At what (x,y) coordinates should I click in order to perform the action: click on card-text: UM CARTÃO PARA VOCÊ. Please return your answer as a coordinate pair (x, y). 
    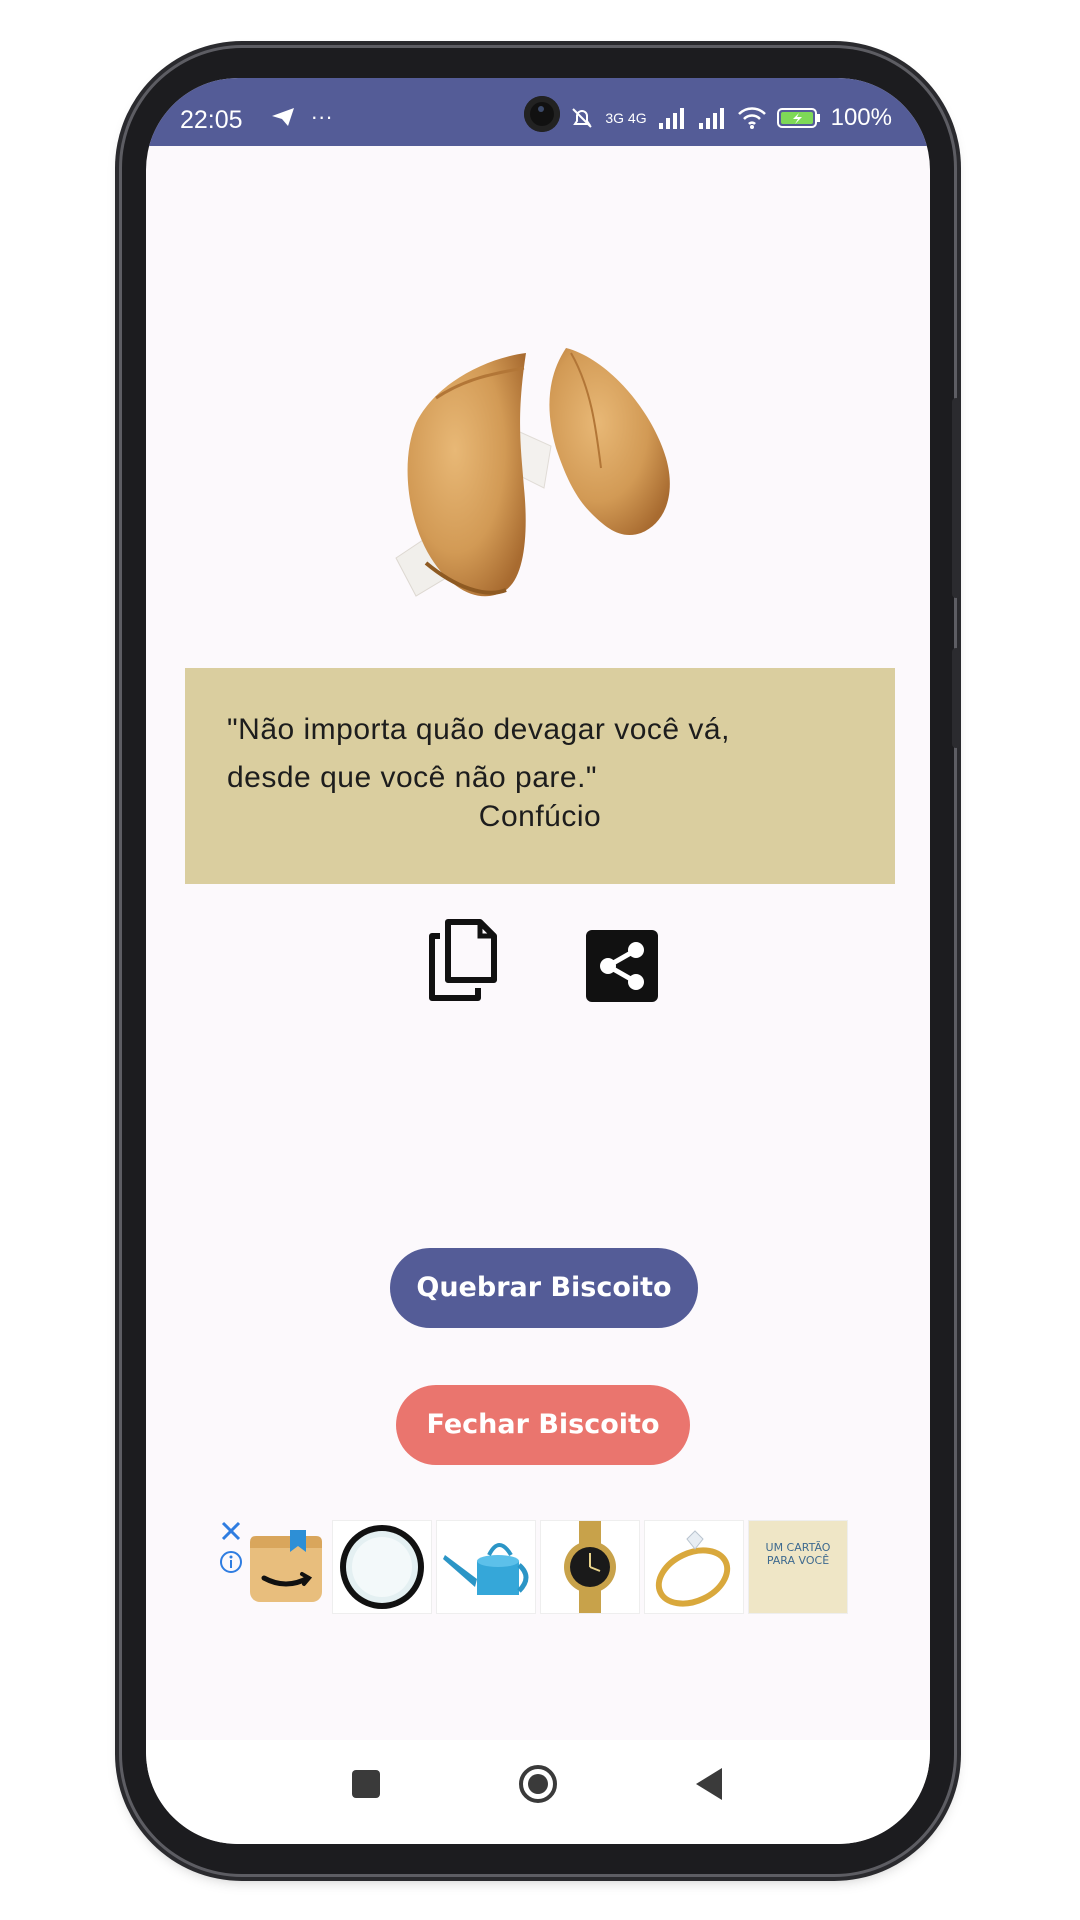
    Looking at the image, I should click on (798, 1554).